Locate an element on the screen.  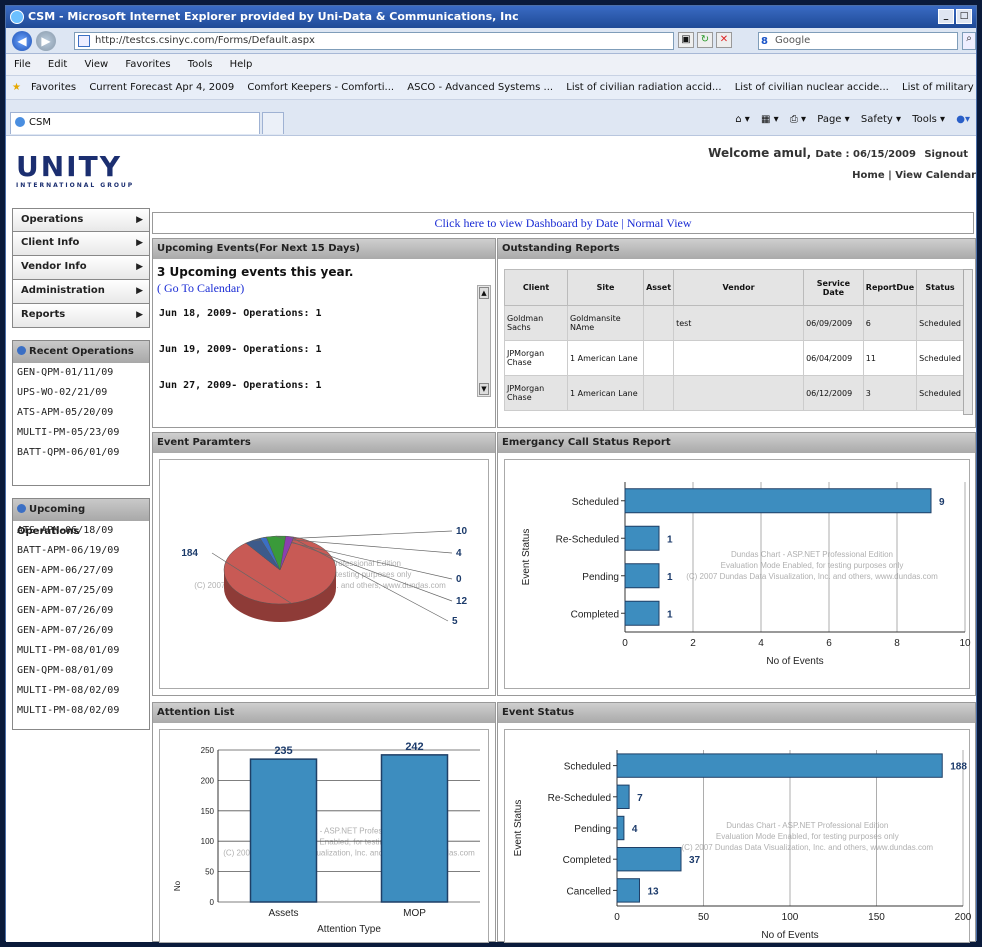
upcoming-item: MULTI-PM-08/01/09 is located at coordinates (81, 651).